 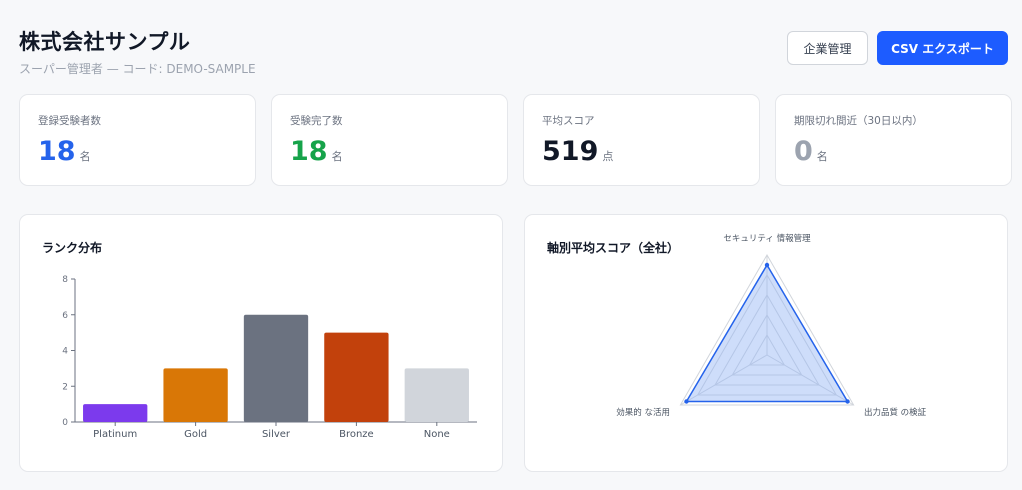 I want to click on stat-card-expiring: 期限切れ間近（30日以内） 0 名, so click(x=893, y=140).